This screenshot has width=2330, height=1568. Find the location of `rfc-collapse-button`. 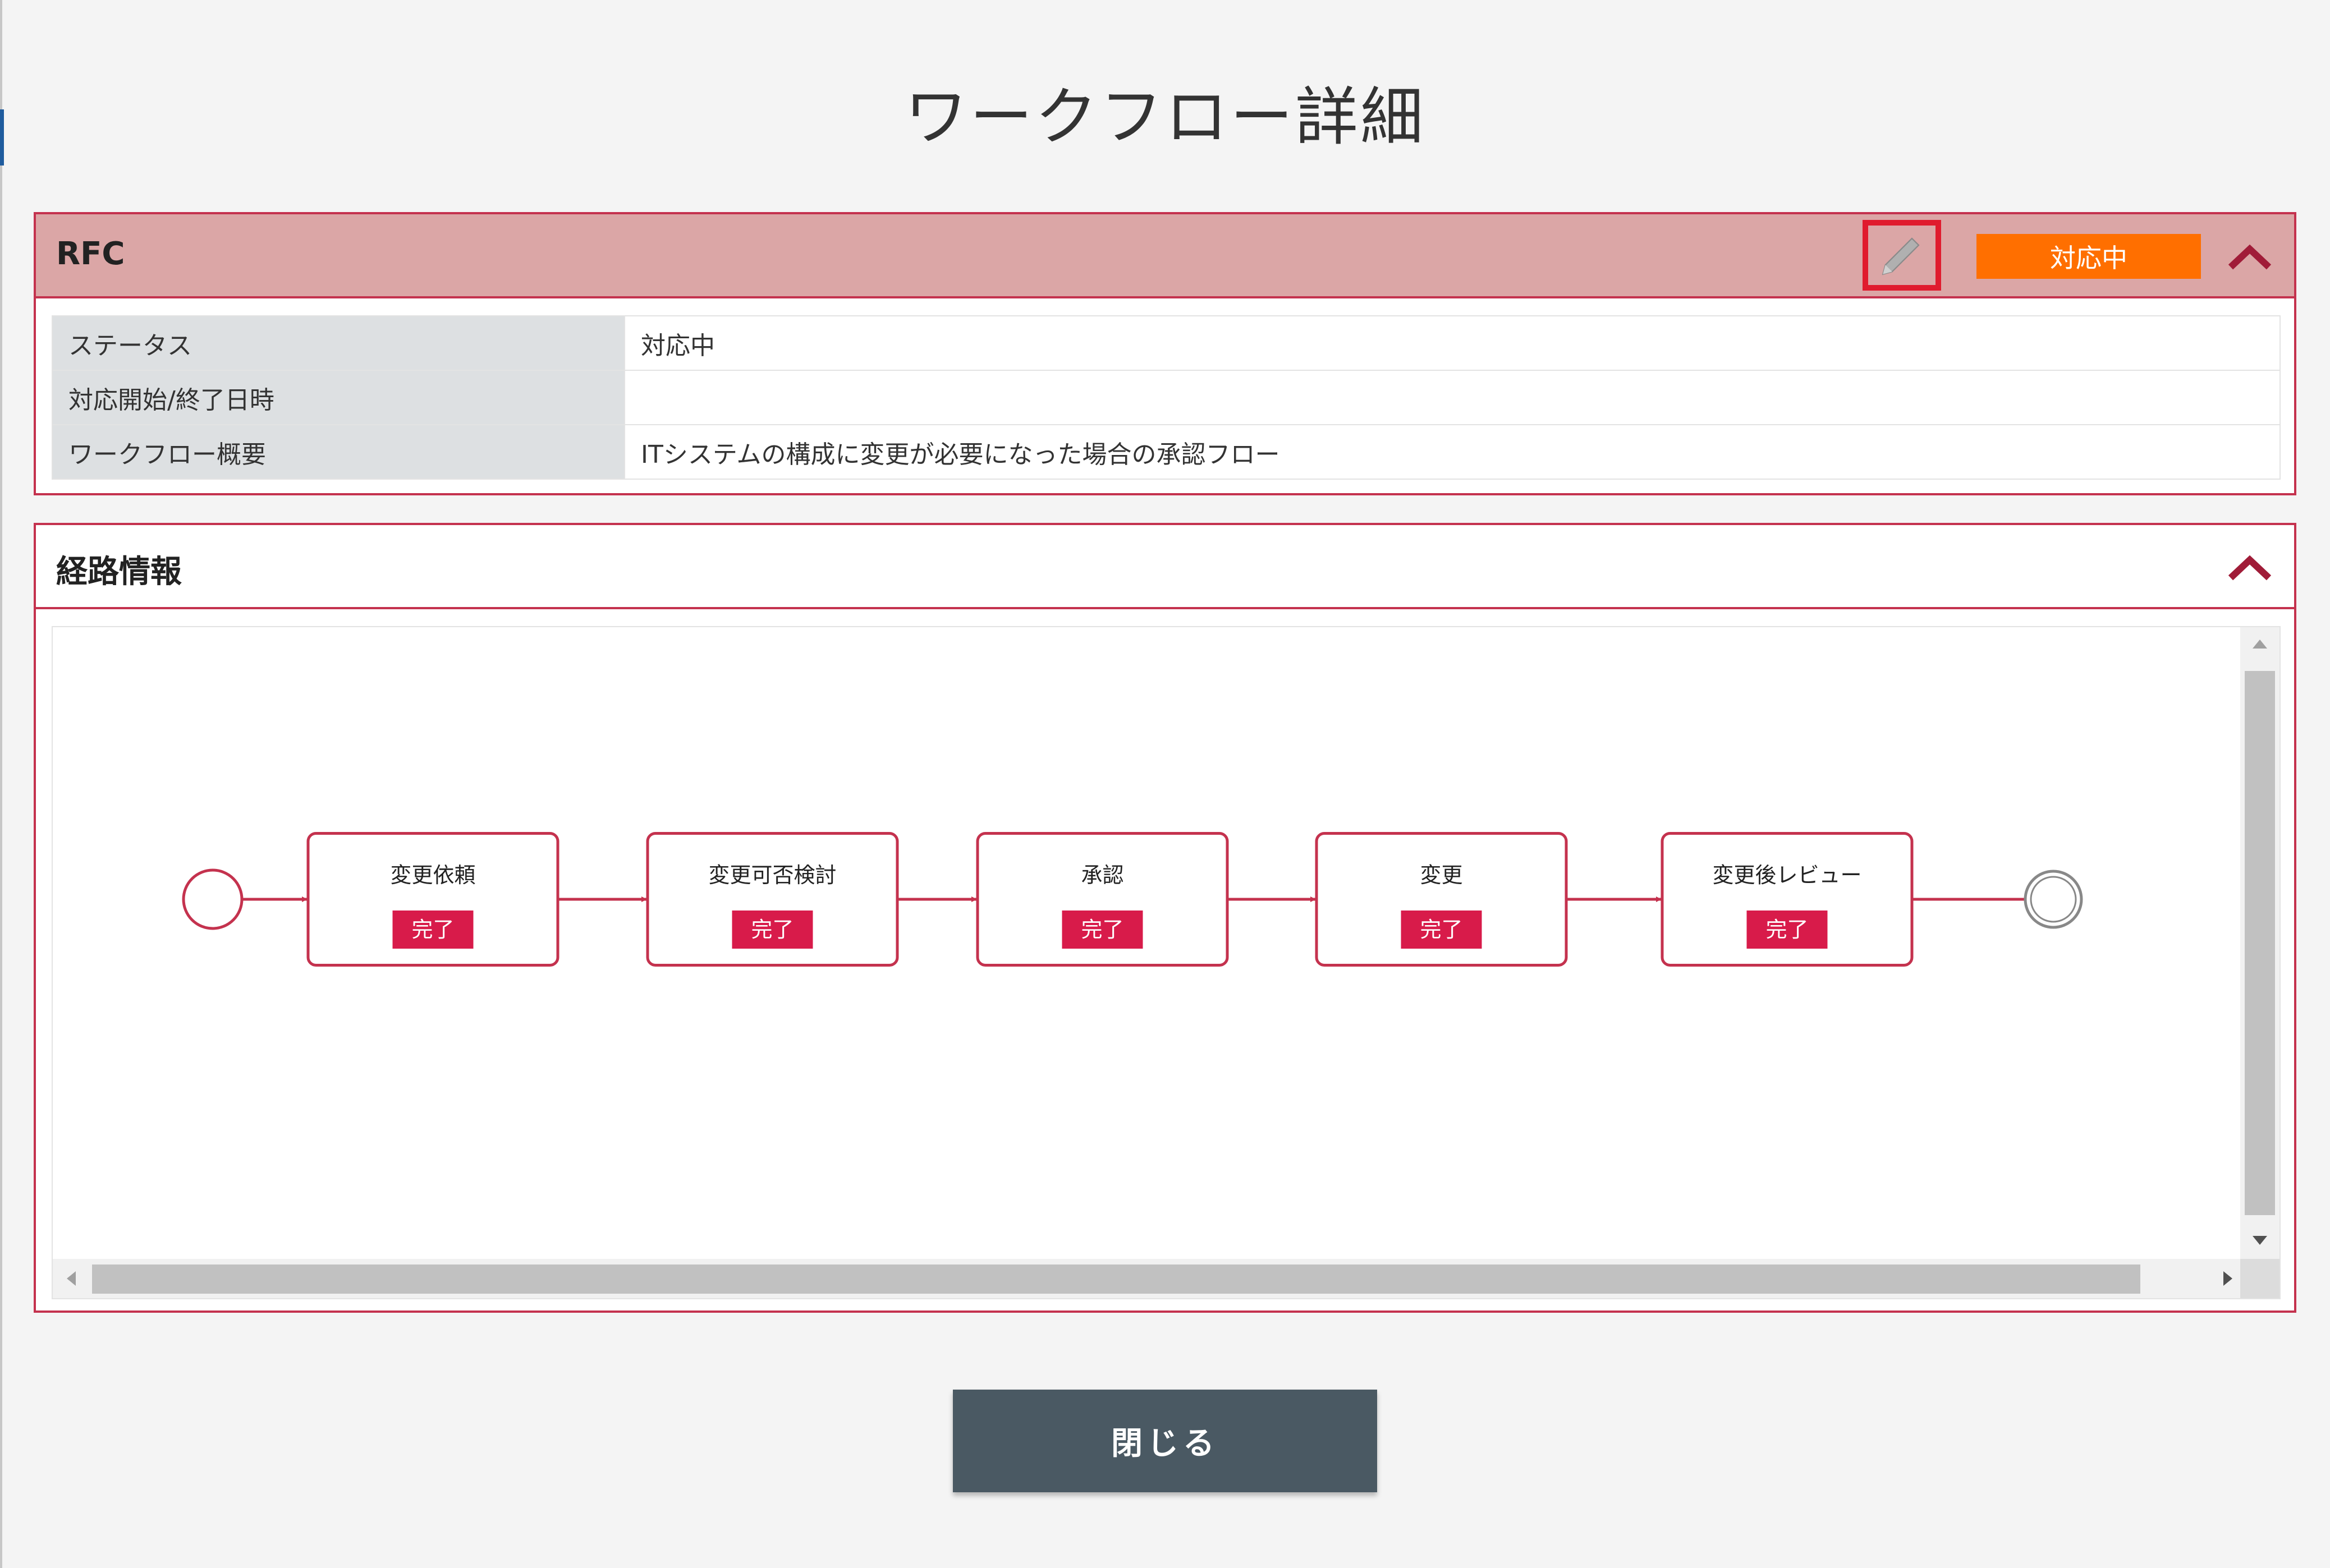

rfc-collapse-button is located at coordinates (2249, 256).